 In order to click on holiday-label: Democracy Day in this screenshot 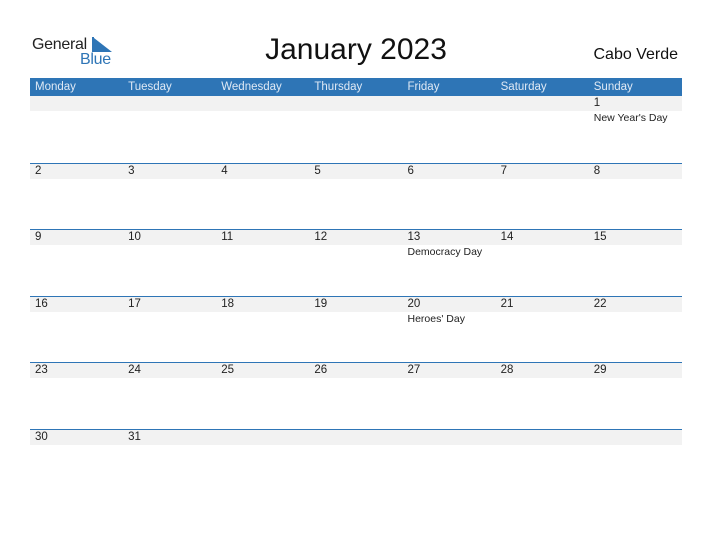, I will do `click(445, 252)`.